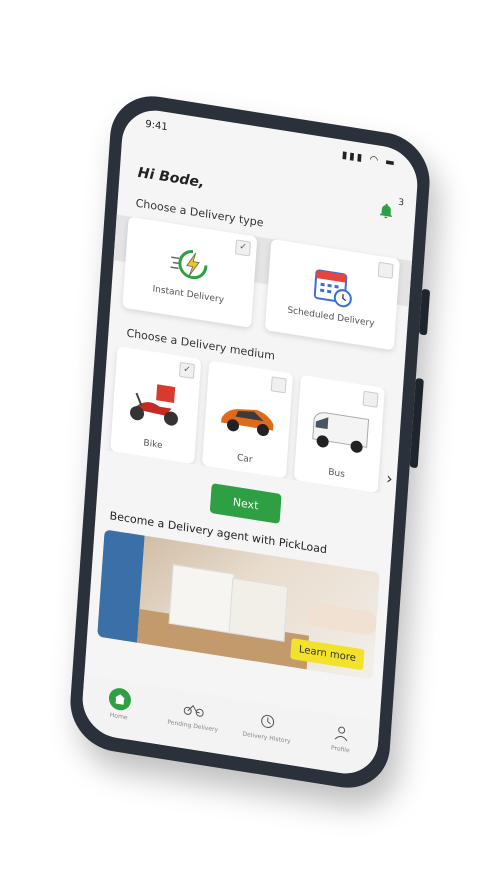 This screenshot has width=500, height=878. I want to click on bike-card: ✓ Bike, so click(156, 405).